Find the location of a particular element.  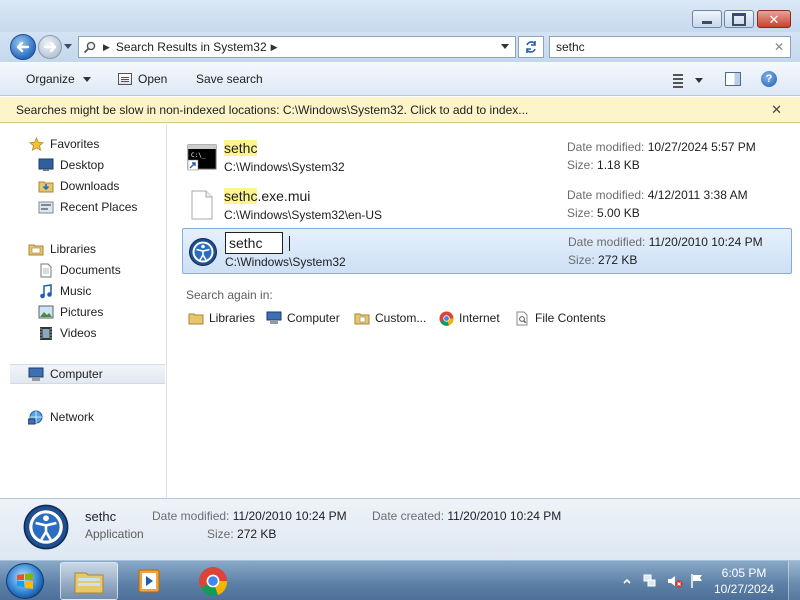

videos-icon is located at coordinates (46, 333).